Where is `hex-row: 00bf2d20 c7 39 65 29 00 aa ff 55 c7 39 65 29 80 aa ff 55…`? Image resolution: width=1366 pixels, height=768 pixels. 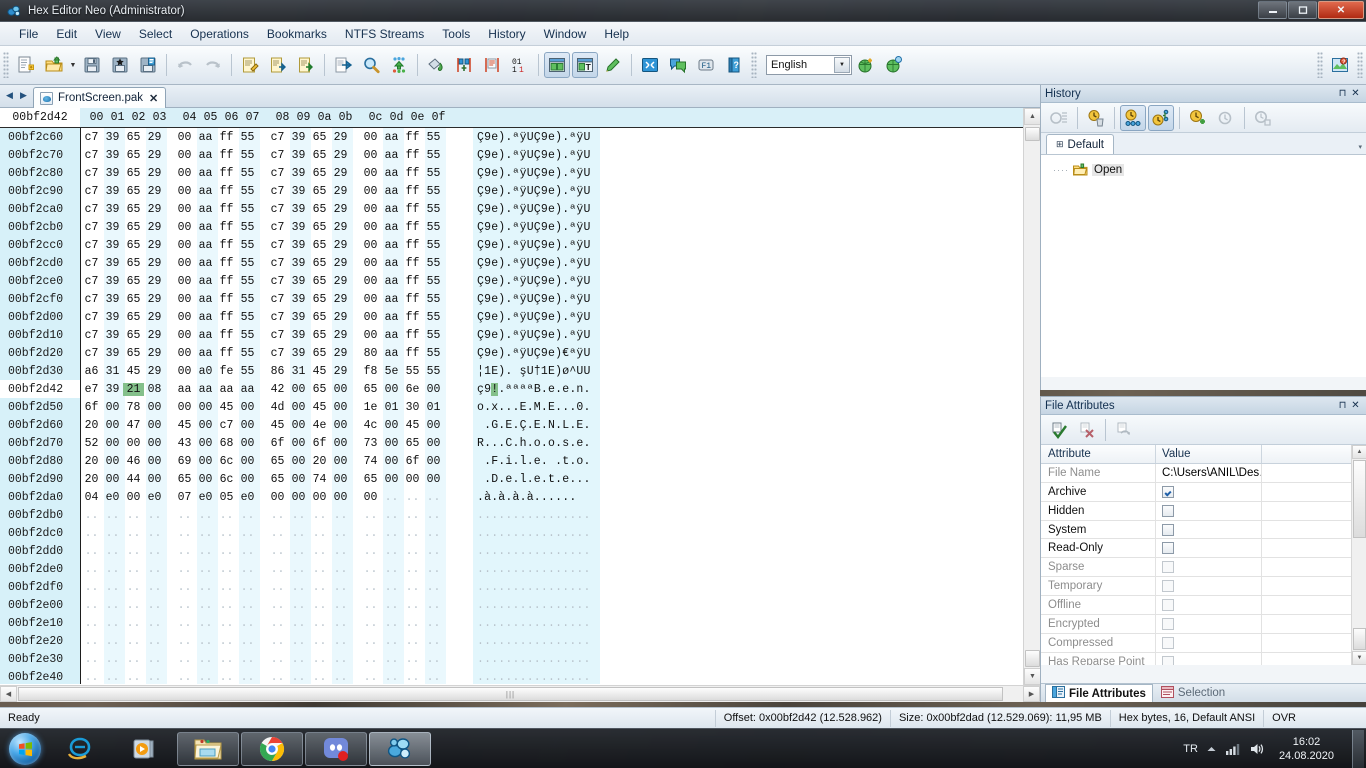 hex-row: 00bf2d20 c7 39 65 29 00 aa ff 55 c7 39 65 29 80 aa ff 55… is located at coordinates (520, 353).